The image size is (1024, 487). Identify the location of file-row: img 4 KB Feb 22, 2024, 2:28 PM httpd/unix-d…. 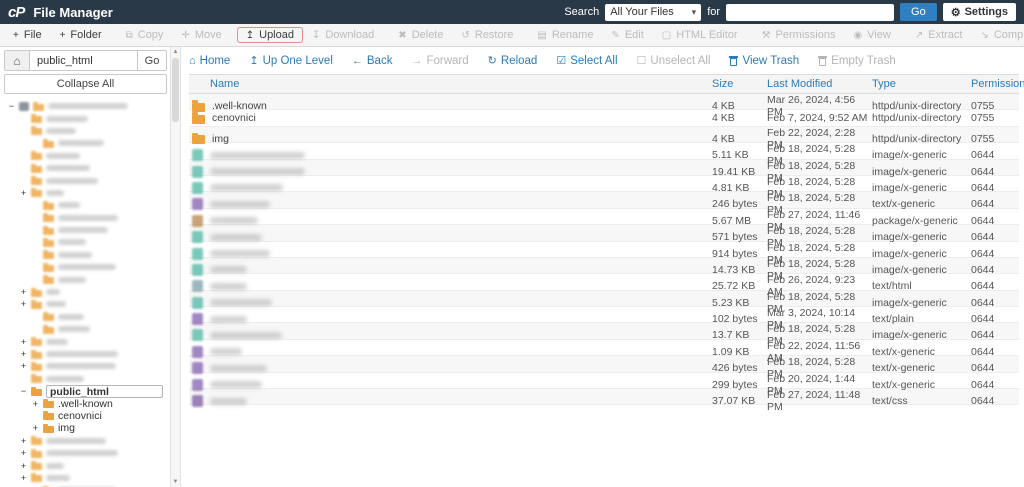
(604, 138).